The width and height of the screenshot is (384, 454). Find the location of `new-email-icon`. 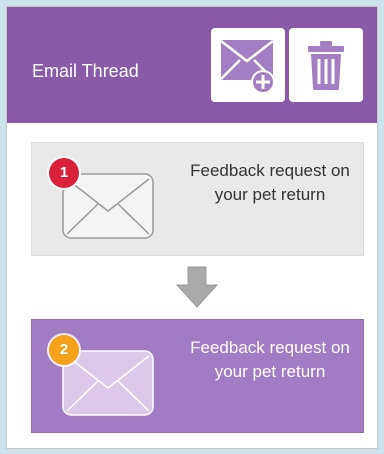

new-email-icon is located at coordinates (247, 67).